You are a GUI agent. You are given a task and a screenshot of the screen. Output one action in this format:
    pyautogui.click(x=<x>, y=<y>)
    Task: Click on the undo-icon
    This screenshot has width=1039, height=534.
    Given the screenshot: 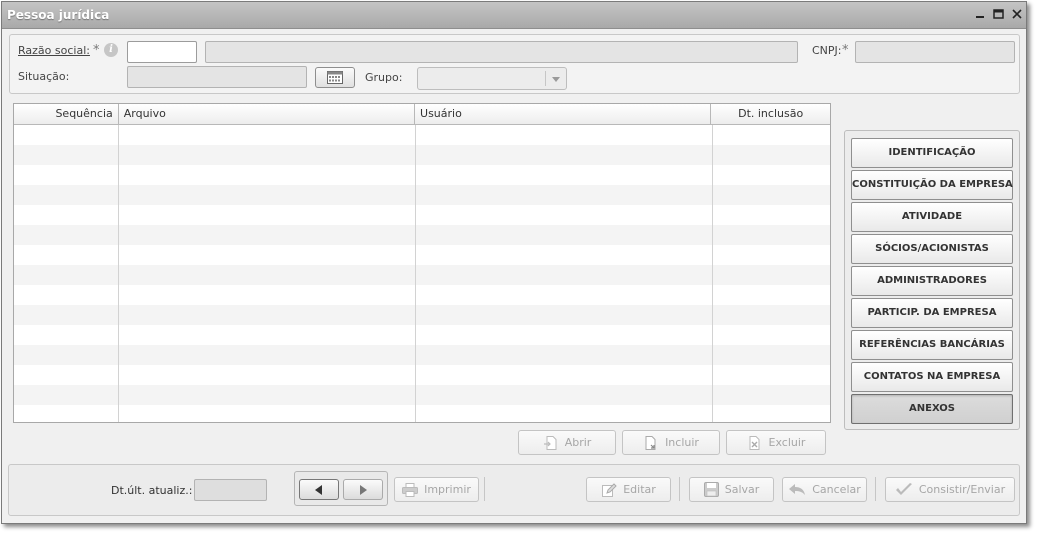 What is the action you would take?
    pyautogui.click(x=797, y=489)
    